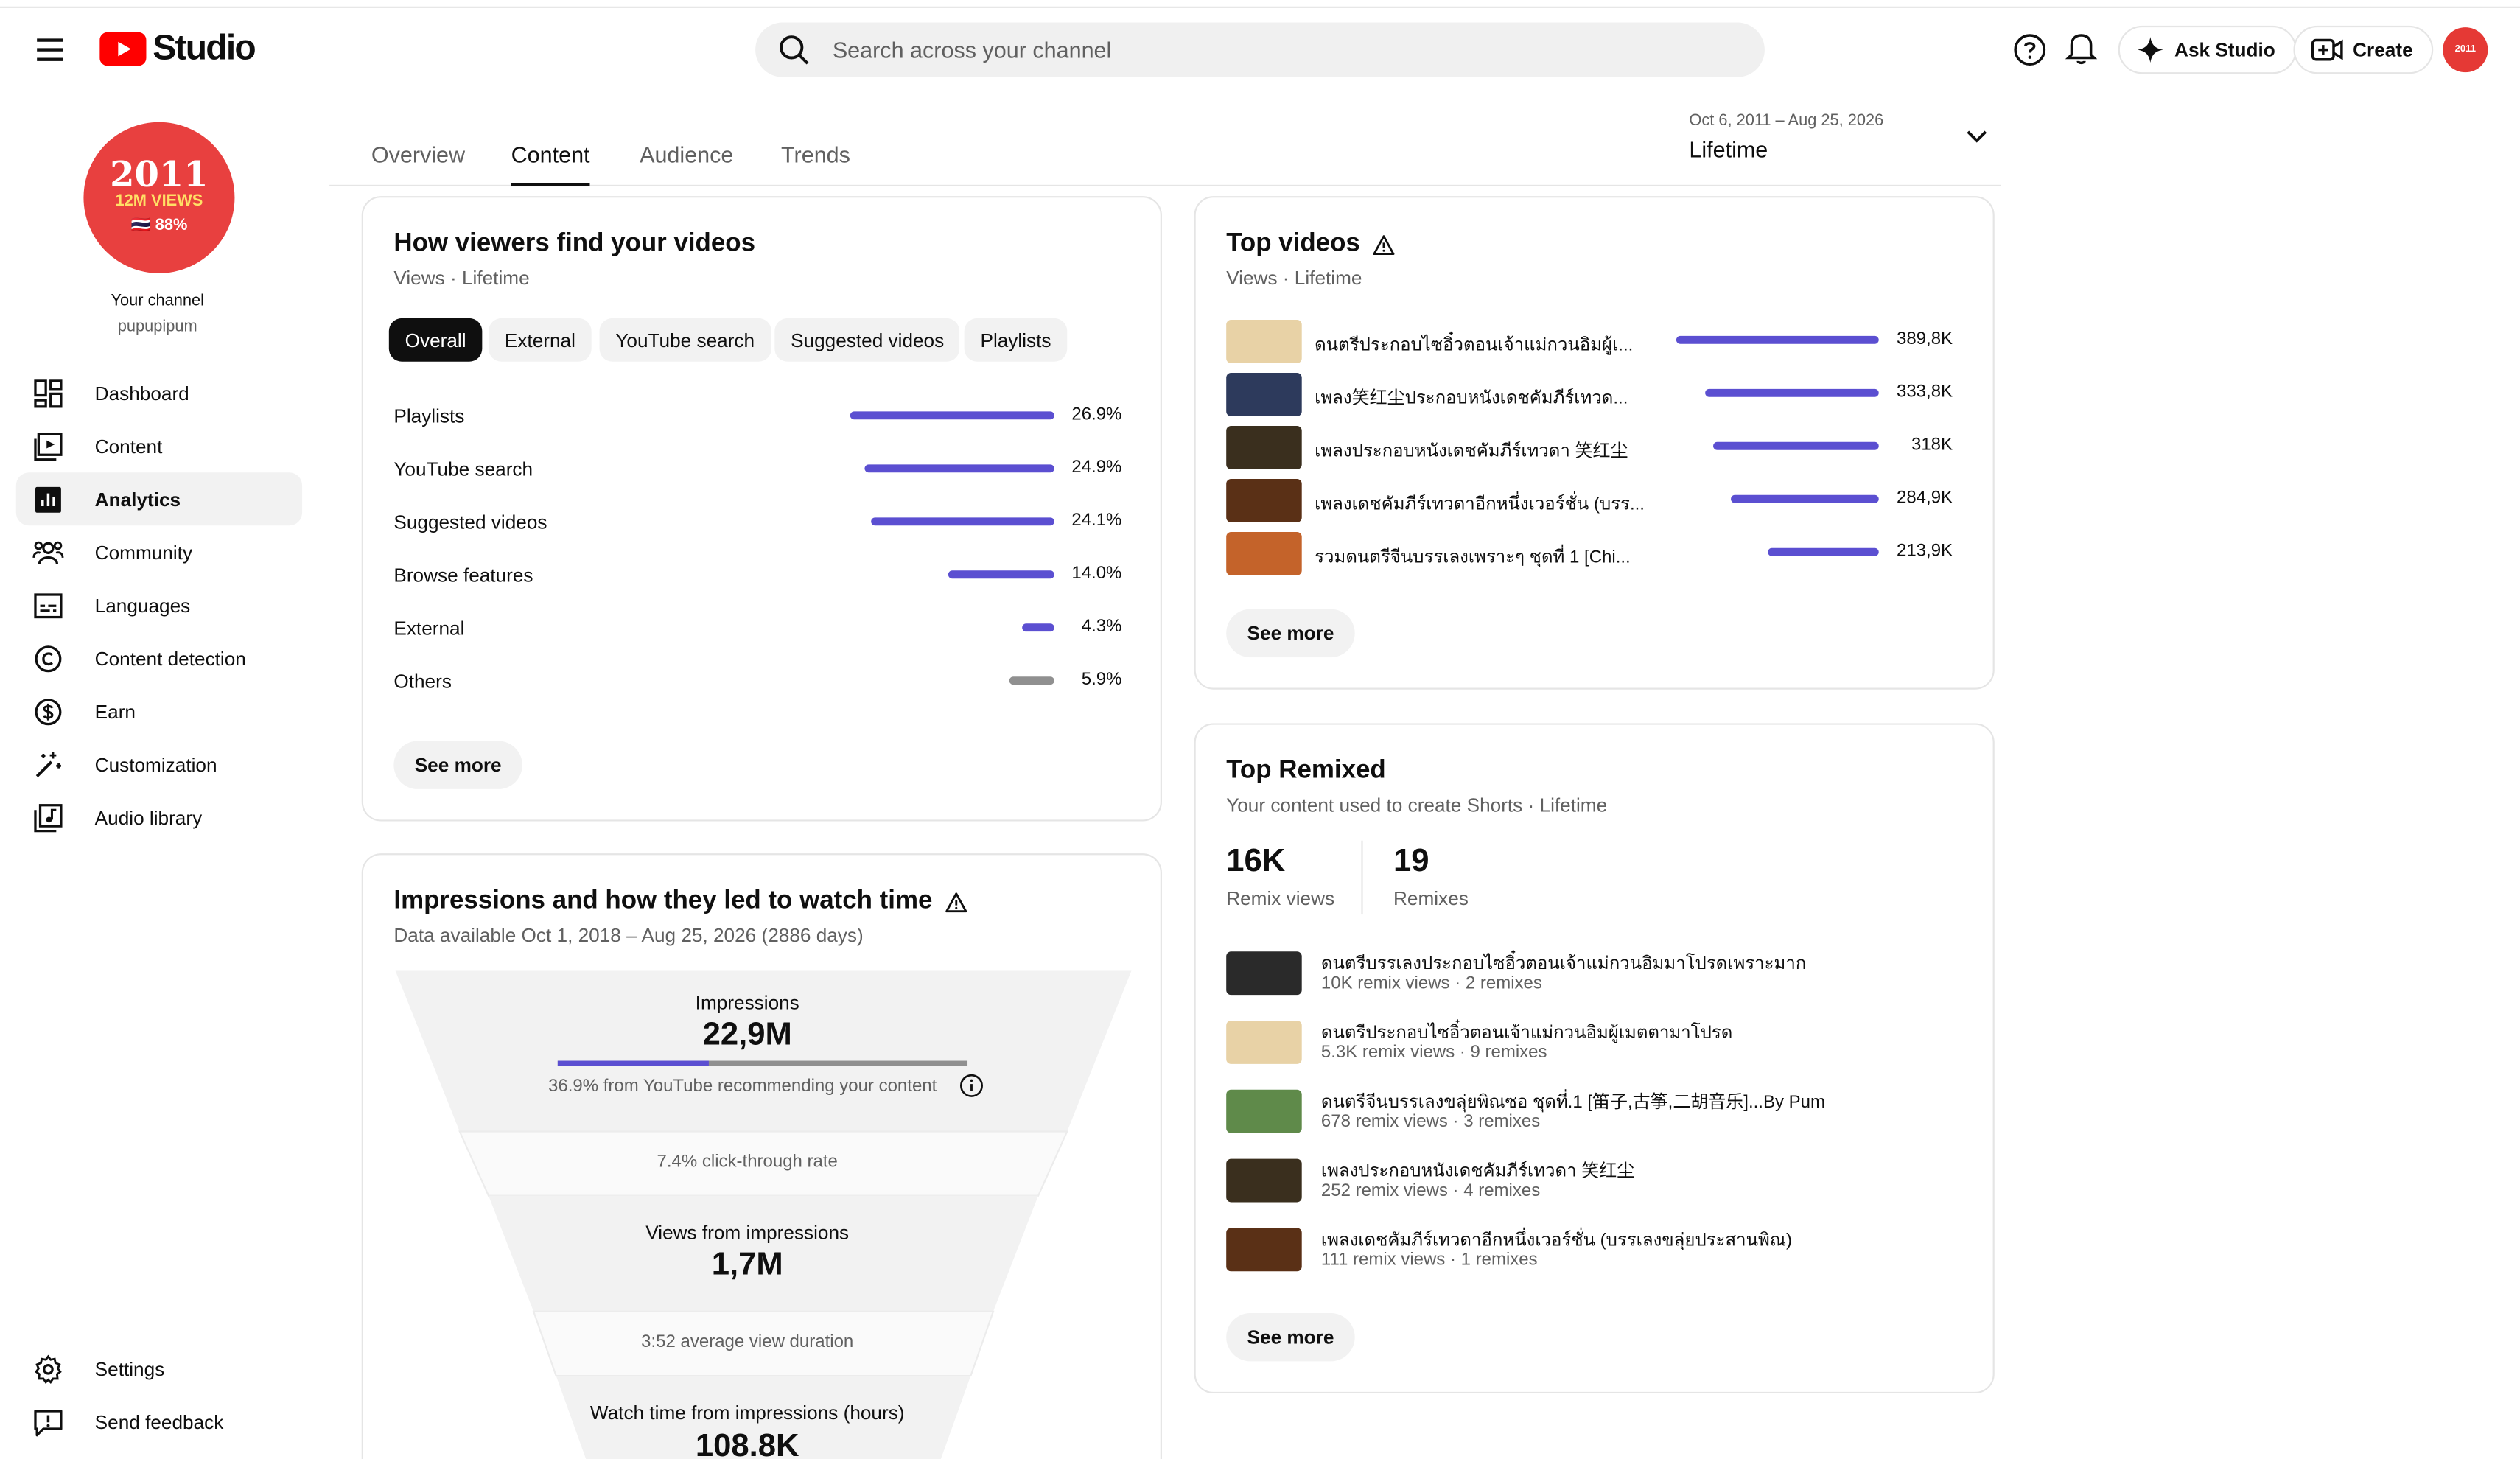 The image size is (2520, 1459). Describe the element at coordinates (158, 301) in the screenshot. I see `channel-label: Your channel` at that location.